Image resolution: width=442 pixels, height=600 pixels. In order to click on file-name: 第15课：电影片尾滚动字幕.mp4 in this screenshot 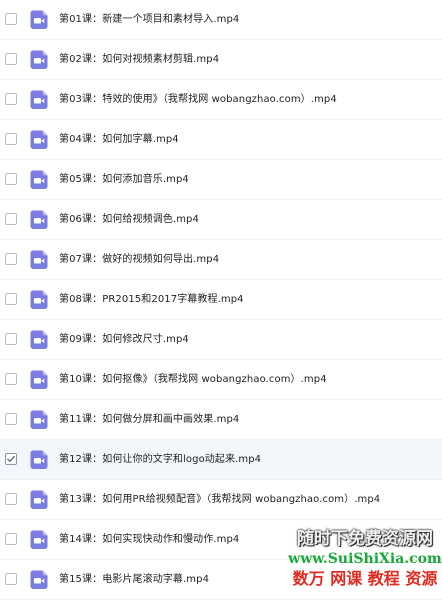, I will do `click(134, 580)`.